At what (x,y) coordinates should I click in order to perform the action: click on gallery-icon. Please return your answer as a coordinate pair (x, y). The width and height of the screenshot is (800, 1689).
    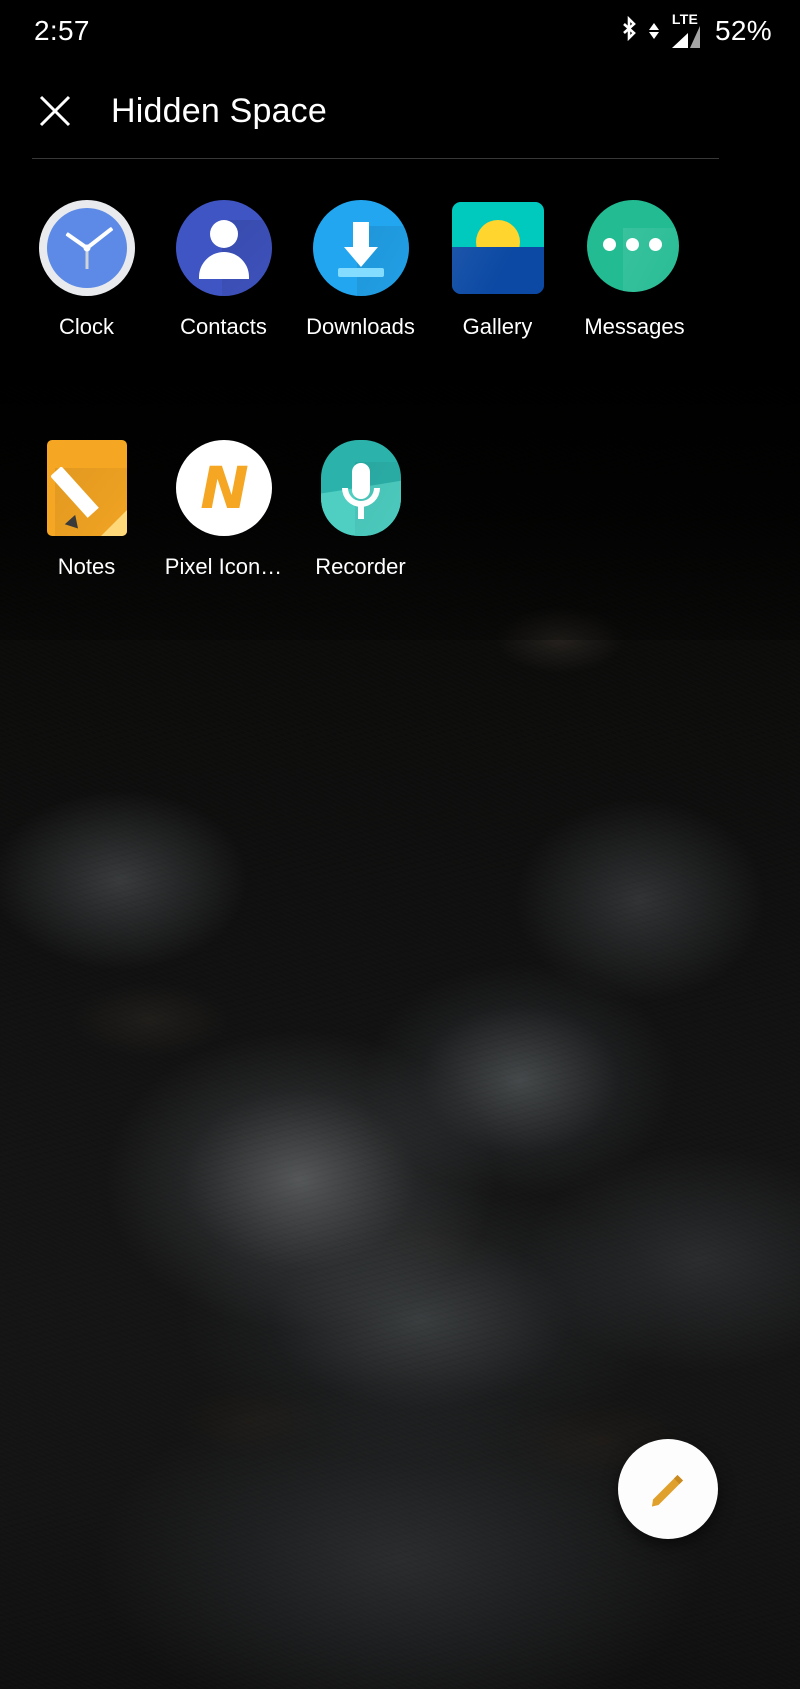
    Looking at the image, I should click on (498, 248).